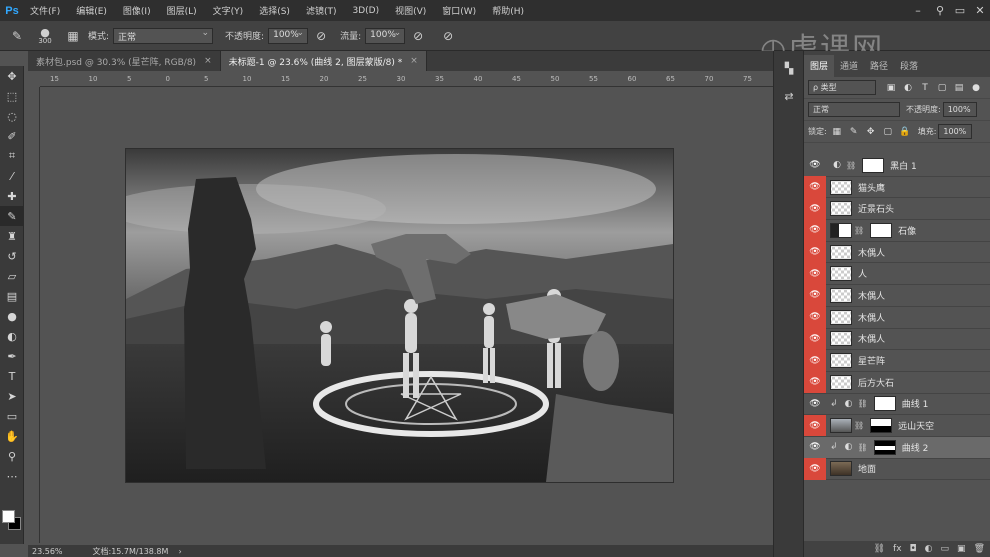 This screenshot has height=557, width=990. Describe the element at coordinates (942, 88) in the screenshot. I see `filter-shape-icon: ▢` at that location.